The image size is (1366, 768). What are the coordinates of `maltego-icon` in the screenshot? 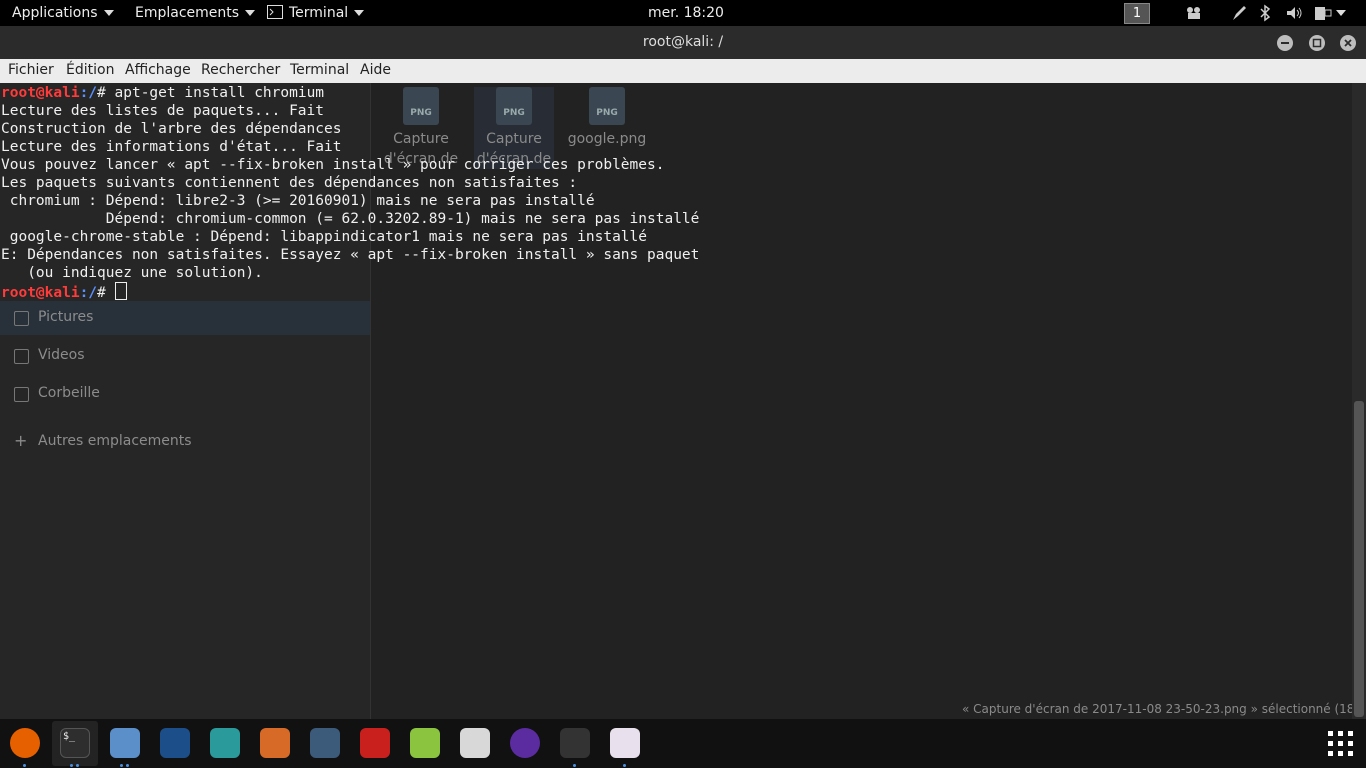 It's located at (325, 743).